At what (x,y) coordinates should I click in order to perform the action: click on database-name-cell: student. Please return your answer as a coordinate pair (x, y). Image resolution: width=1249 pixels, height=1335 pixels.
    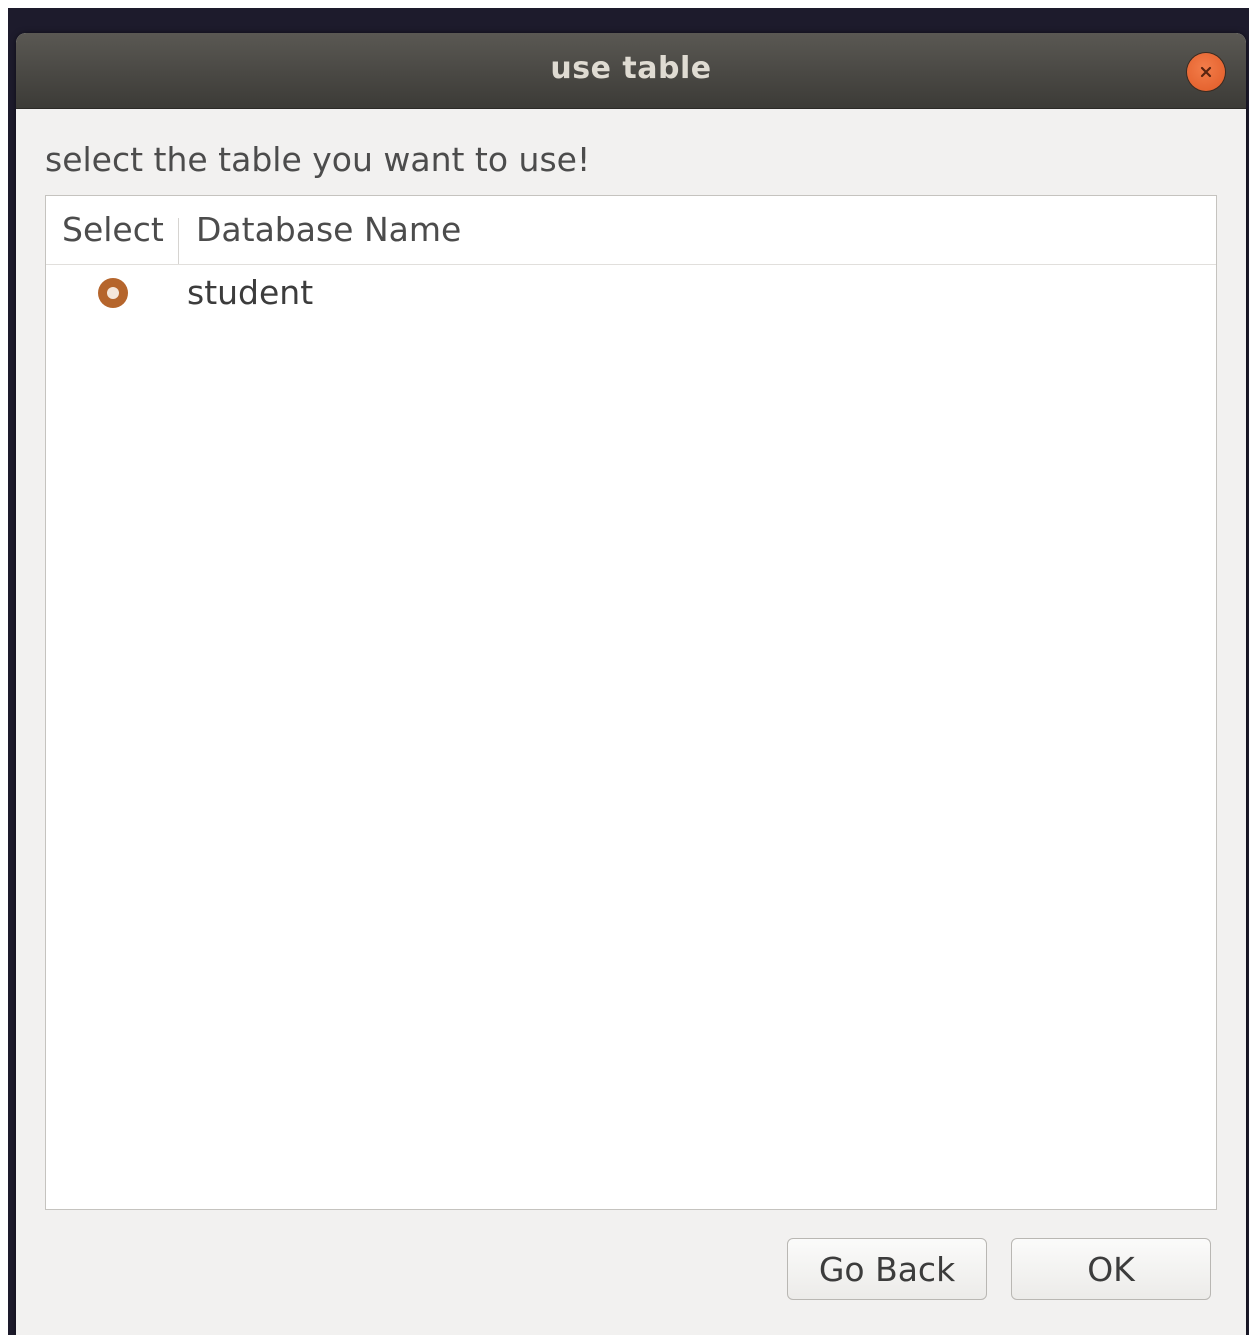
    Looking at the image, I should click on (250, 292).